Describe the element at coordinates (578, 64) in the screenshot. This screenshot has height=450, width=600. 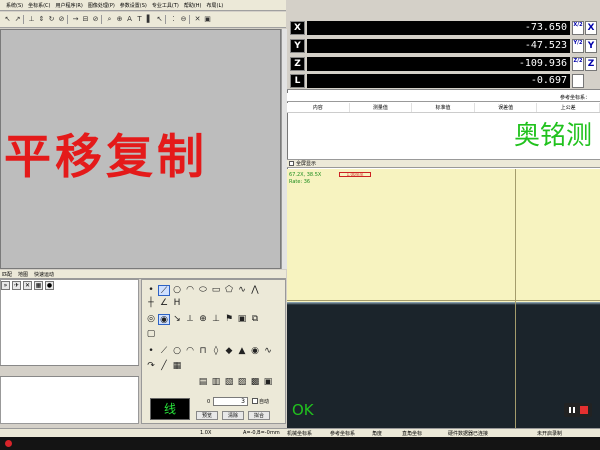
I see `z-half-button: Z/2` at that location.